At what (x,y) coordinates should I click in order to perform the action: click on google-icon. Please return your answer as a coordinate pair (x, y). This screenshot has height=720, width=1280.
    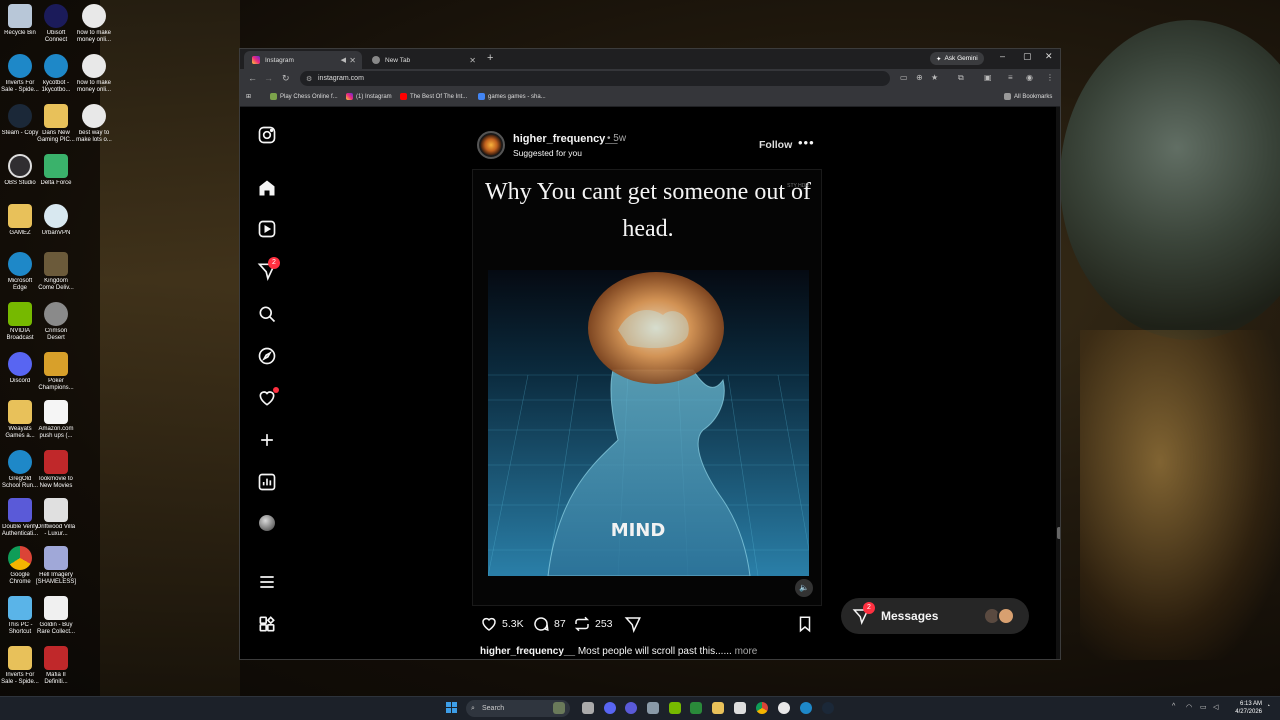
    Looking at the image, I should click on (784, 708).